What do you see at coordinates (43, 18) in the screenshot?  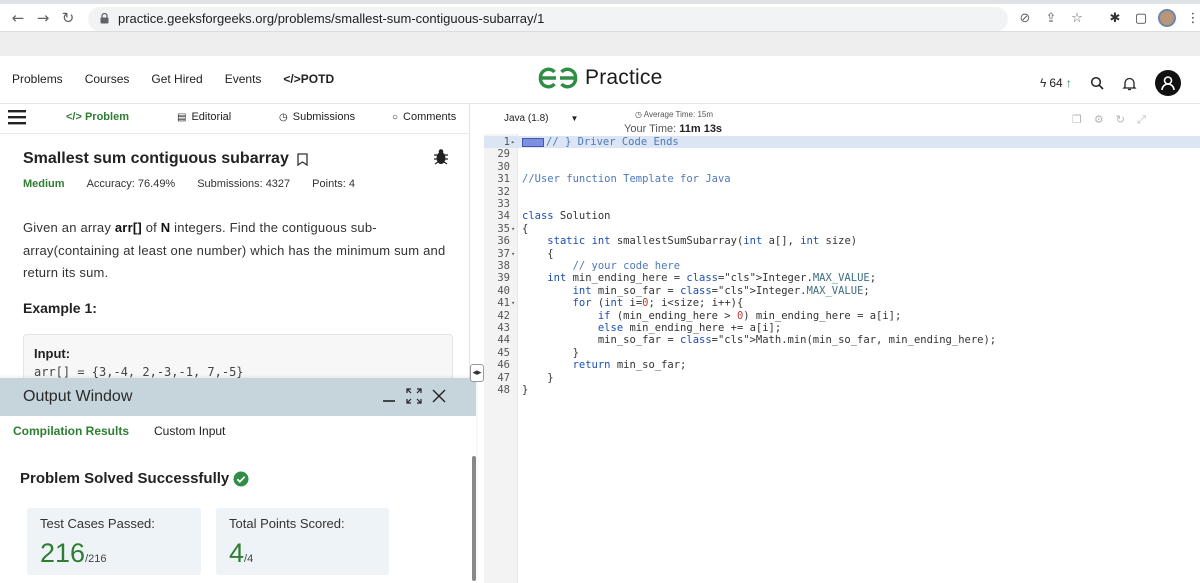 I see `forward-icon: →` at bounding box center [43, 18].